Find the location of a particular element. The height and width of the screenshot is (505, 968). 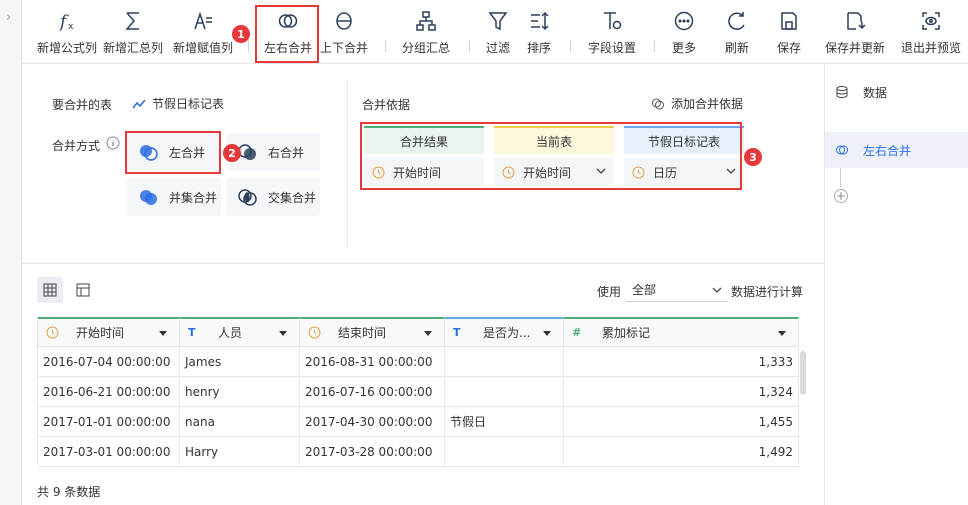

table-cell: 节假日 is located at coordinates (504, 422).